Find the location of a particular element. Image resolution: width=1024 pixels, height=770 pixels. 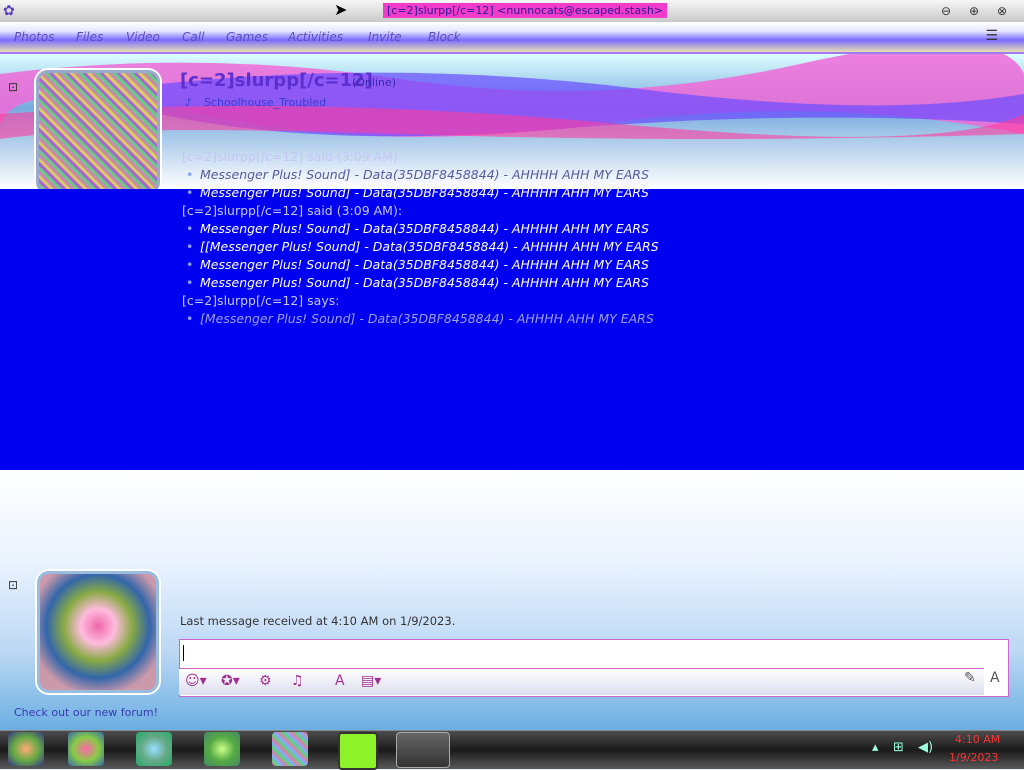

nudge-icon: ⚙ is located at coordinates (265, 681).